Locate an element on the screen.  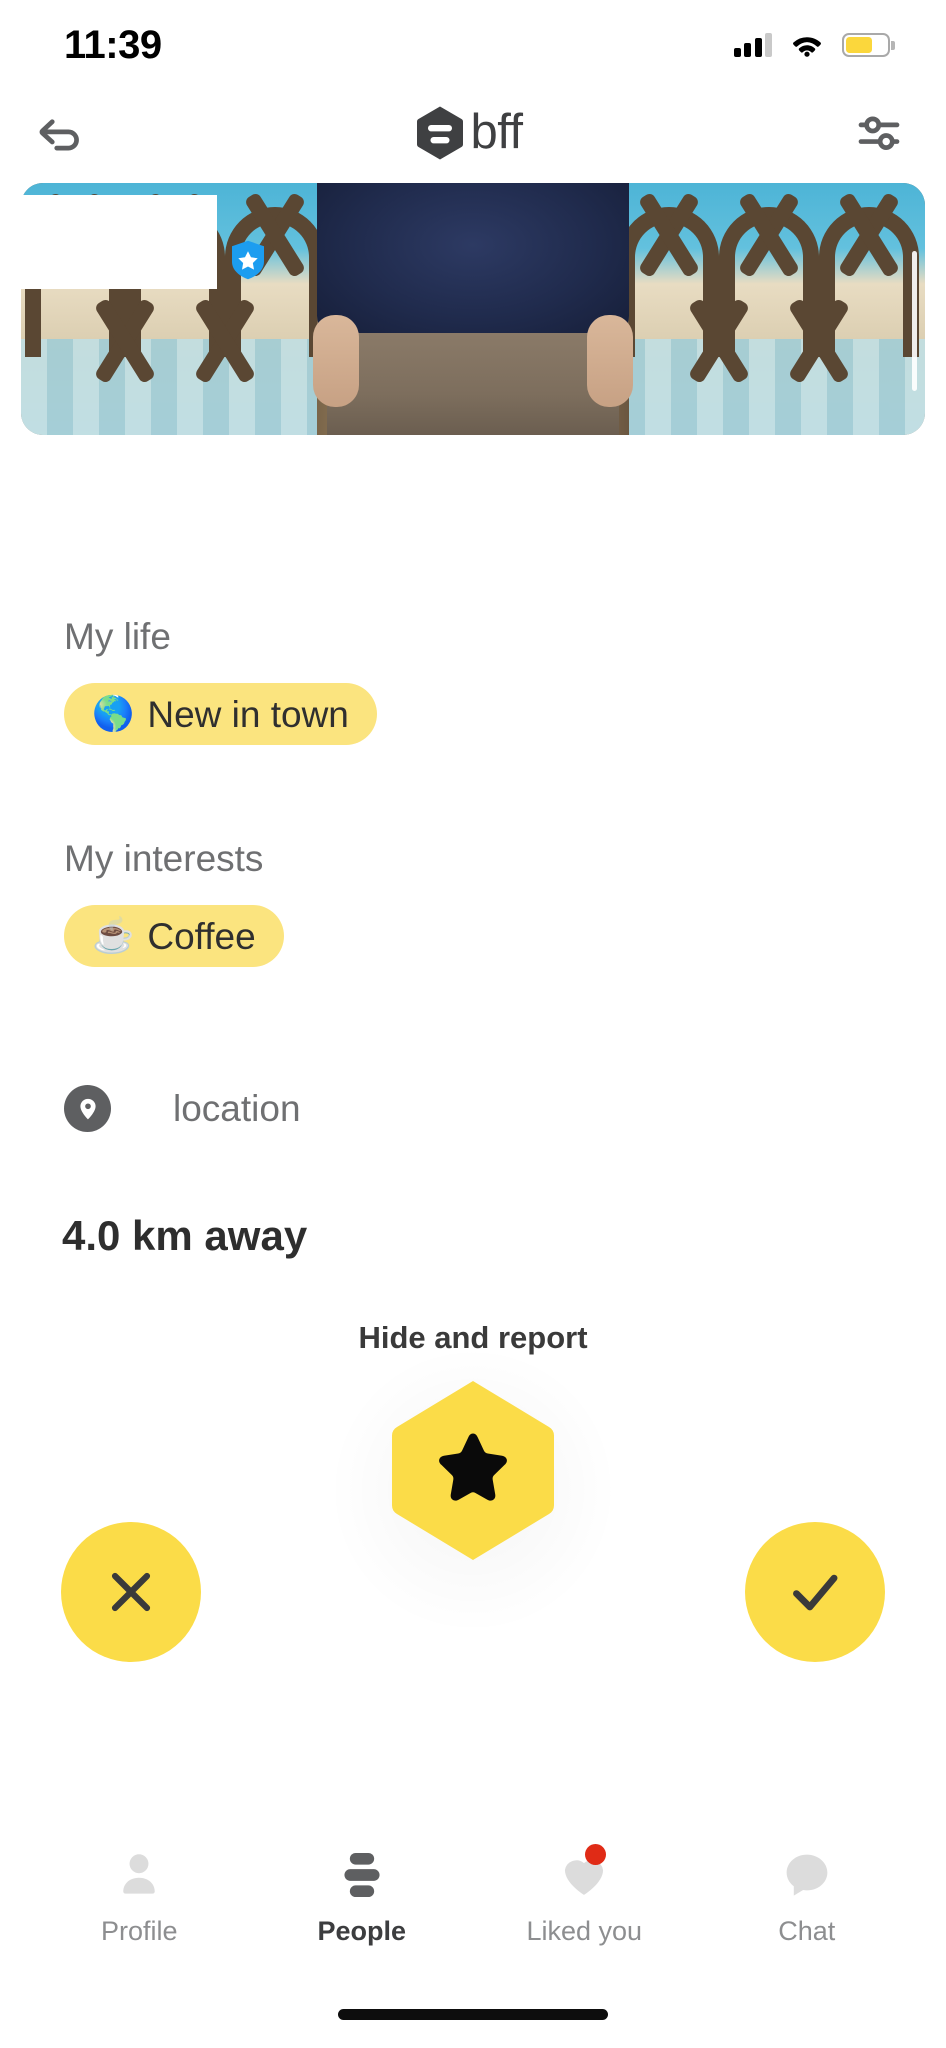
app-title: bff is located at coordinates (496, 132).